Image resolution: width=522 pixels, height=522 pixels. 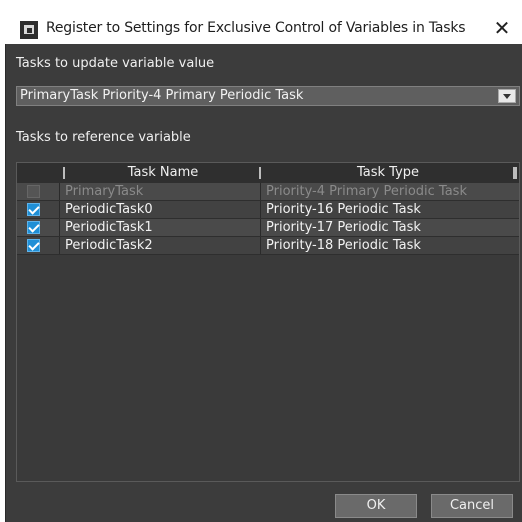 What do you see at coordinates (103, 137) in the screenshot?
I see `reference-tasks-label: Tasks to reference variable` at bounding box center [103, 137].